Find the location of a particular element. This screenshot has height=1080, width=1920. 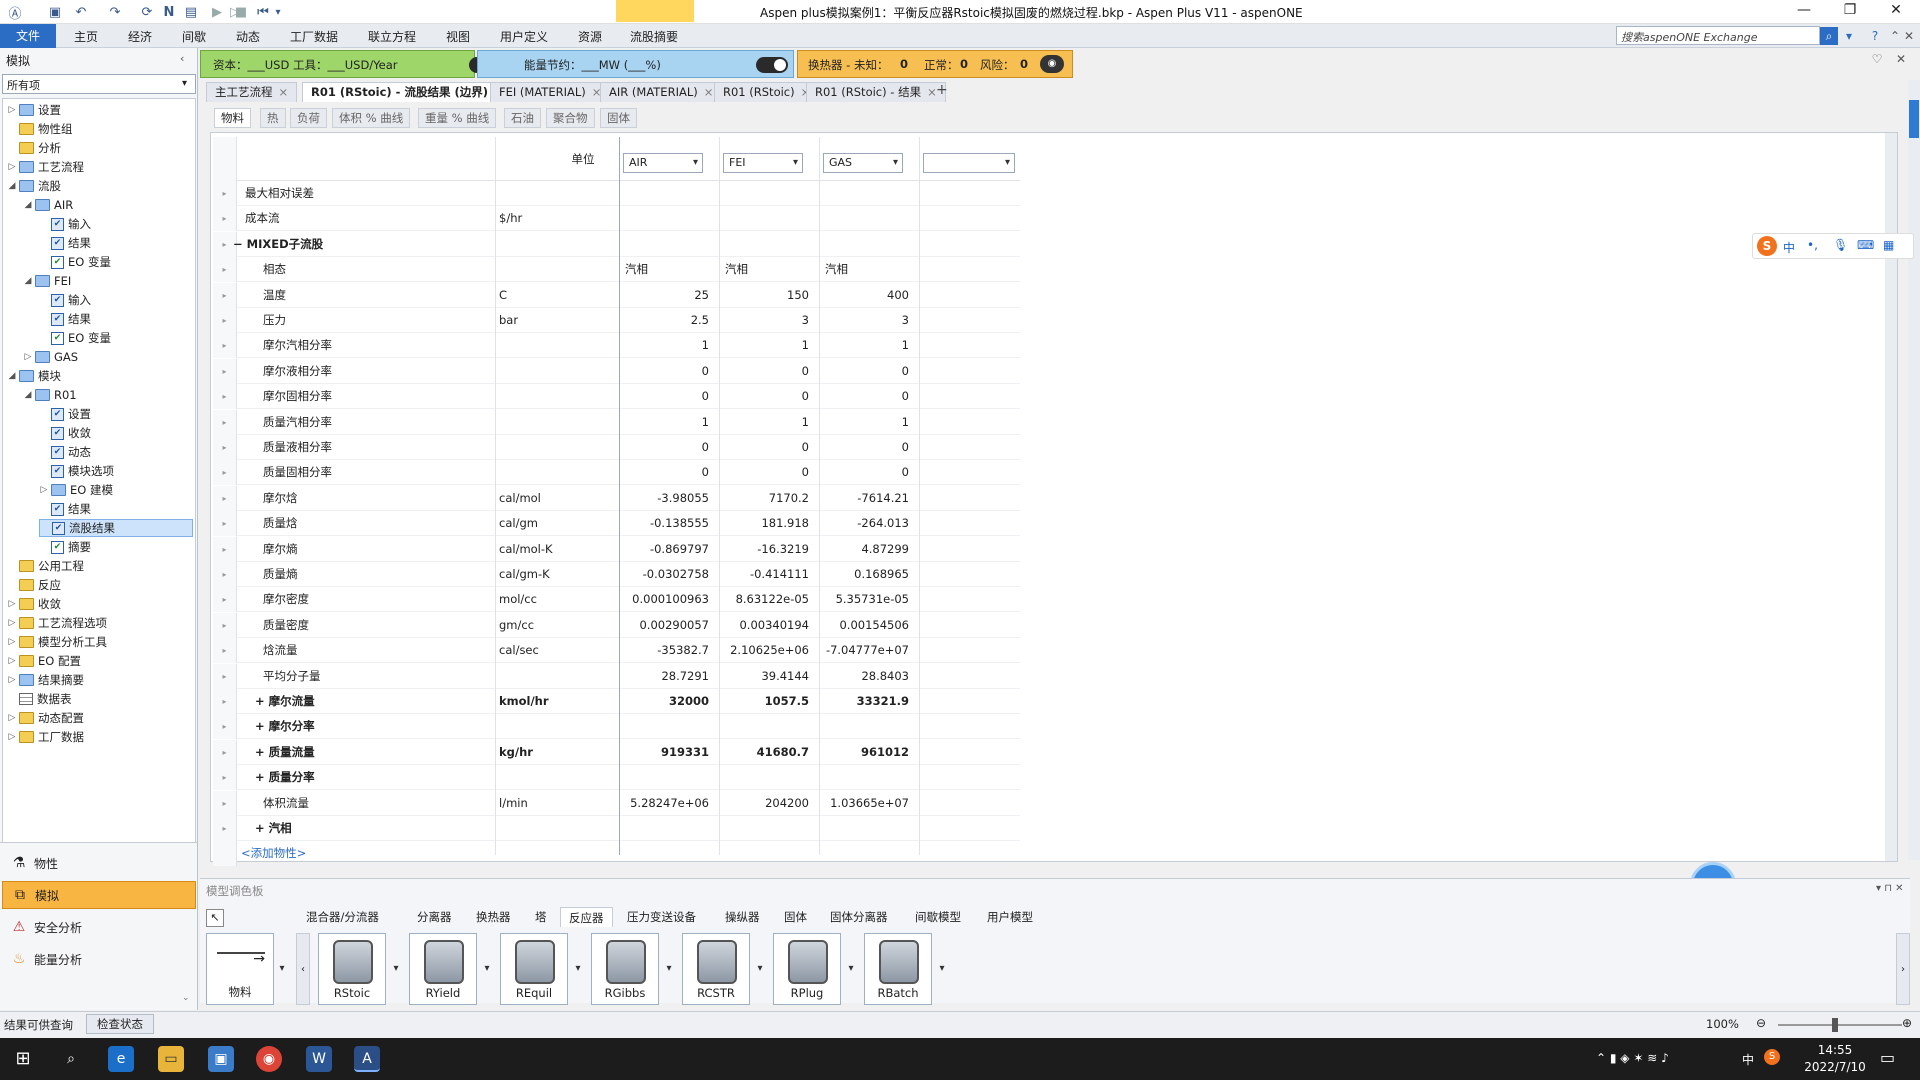

ime-toolbar: S 中 •, 🎙 ⌨ ▦ is located at coordinates (1833, 246).